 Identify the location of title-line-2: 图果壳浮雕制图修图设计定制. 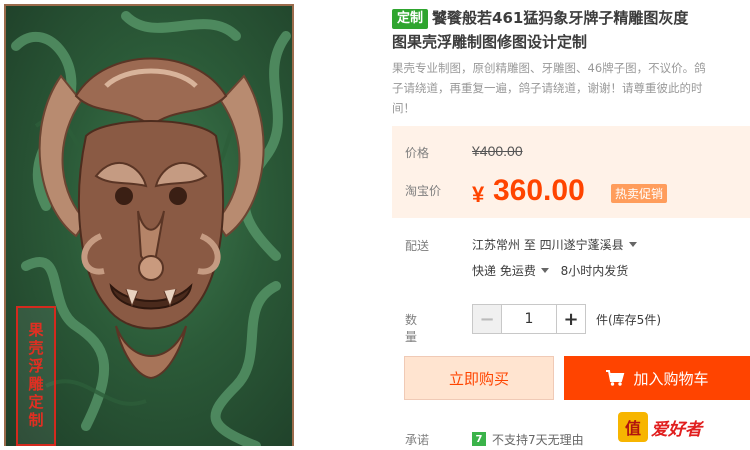
(490, 42).